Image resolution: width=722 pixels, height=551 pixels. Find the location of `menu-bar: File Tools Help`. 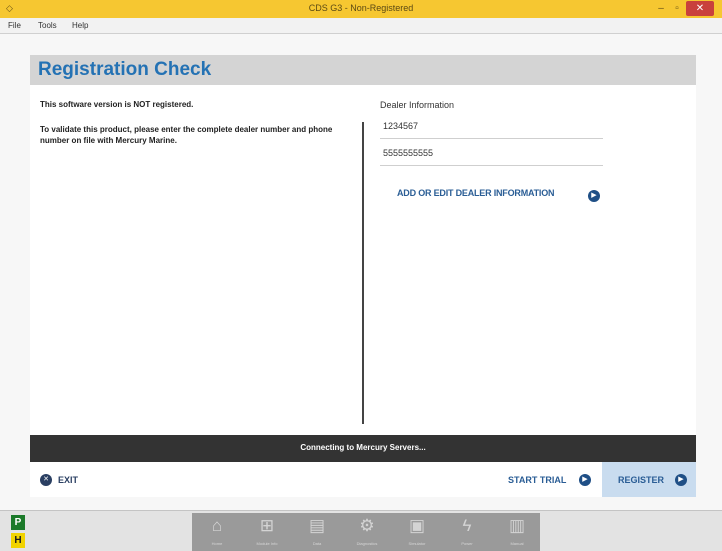

menu-bar: File Tools Help is located at coordinates (361, 26).